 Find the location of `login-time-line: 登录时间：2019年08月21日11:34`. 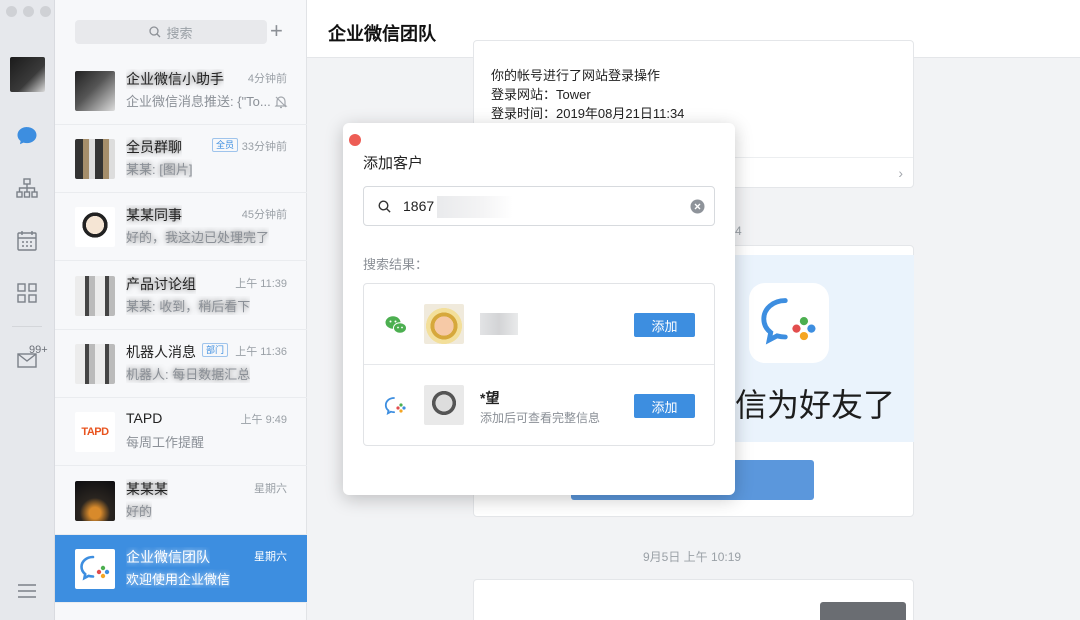

login-time-line: 登录时间：2019年08月21日11:34 is located at coordinates (588, 113).